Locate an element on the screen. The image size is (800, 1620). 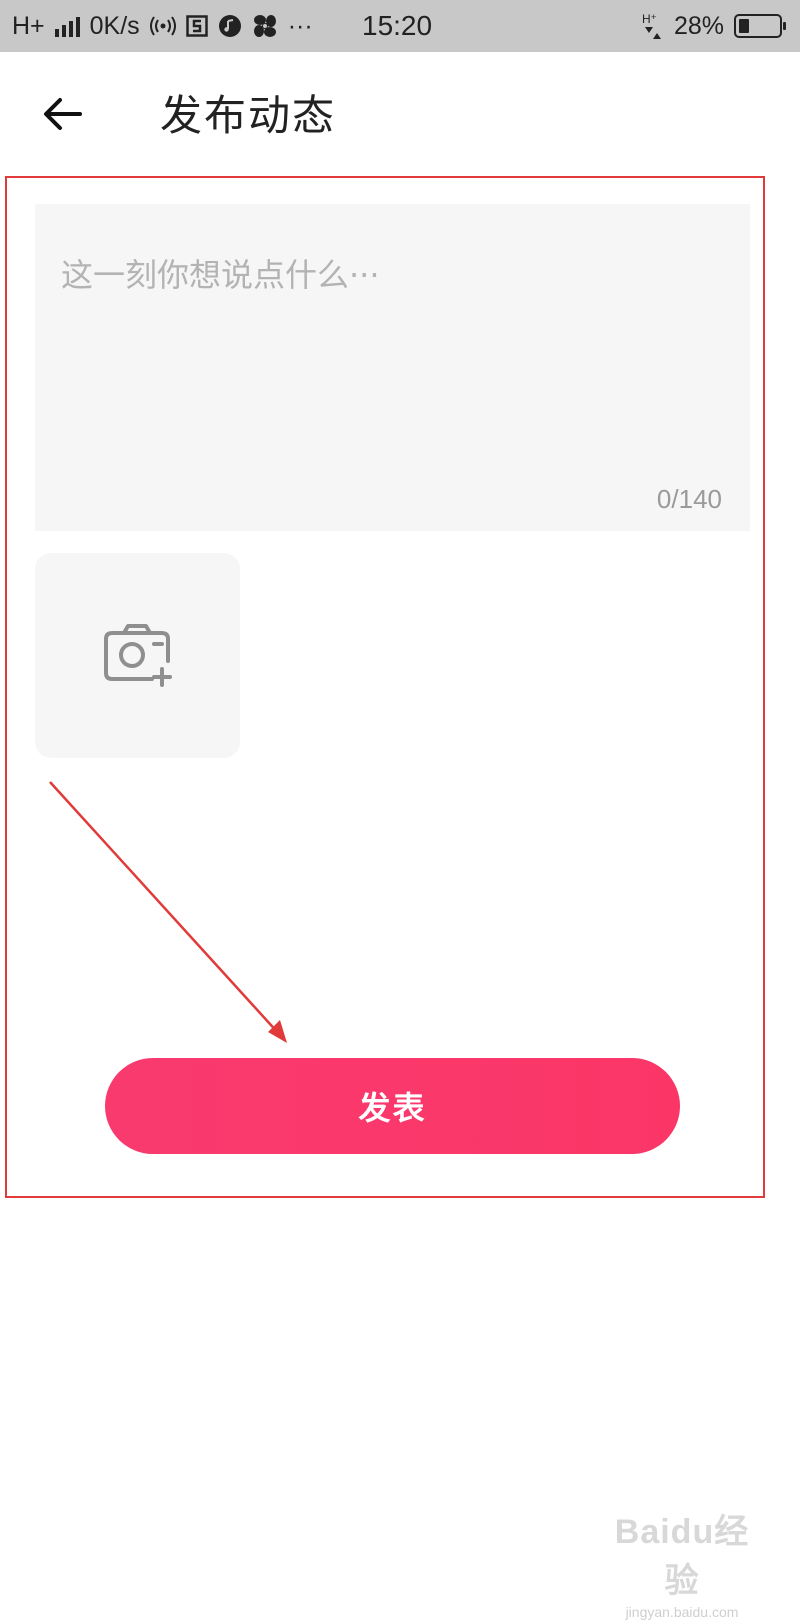
add-photo-button is located at coordinates (137, 655).